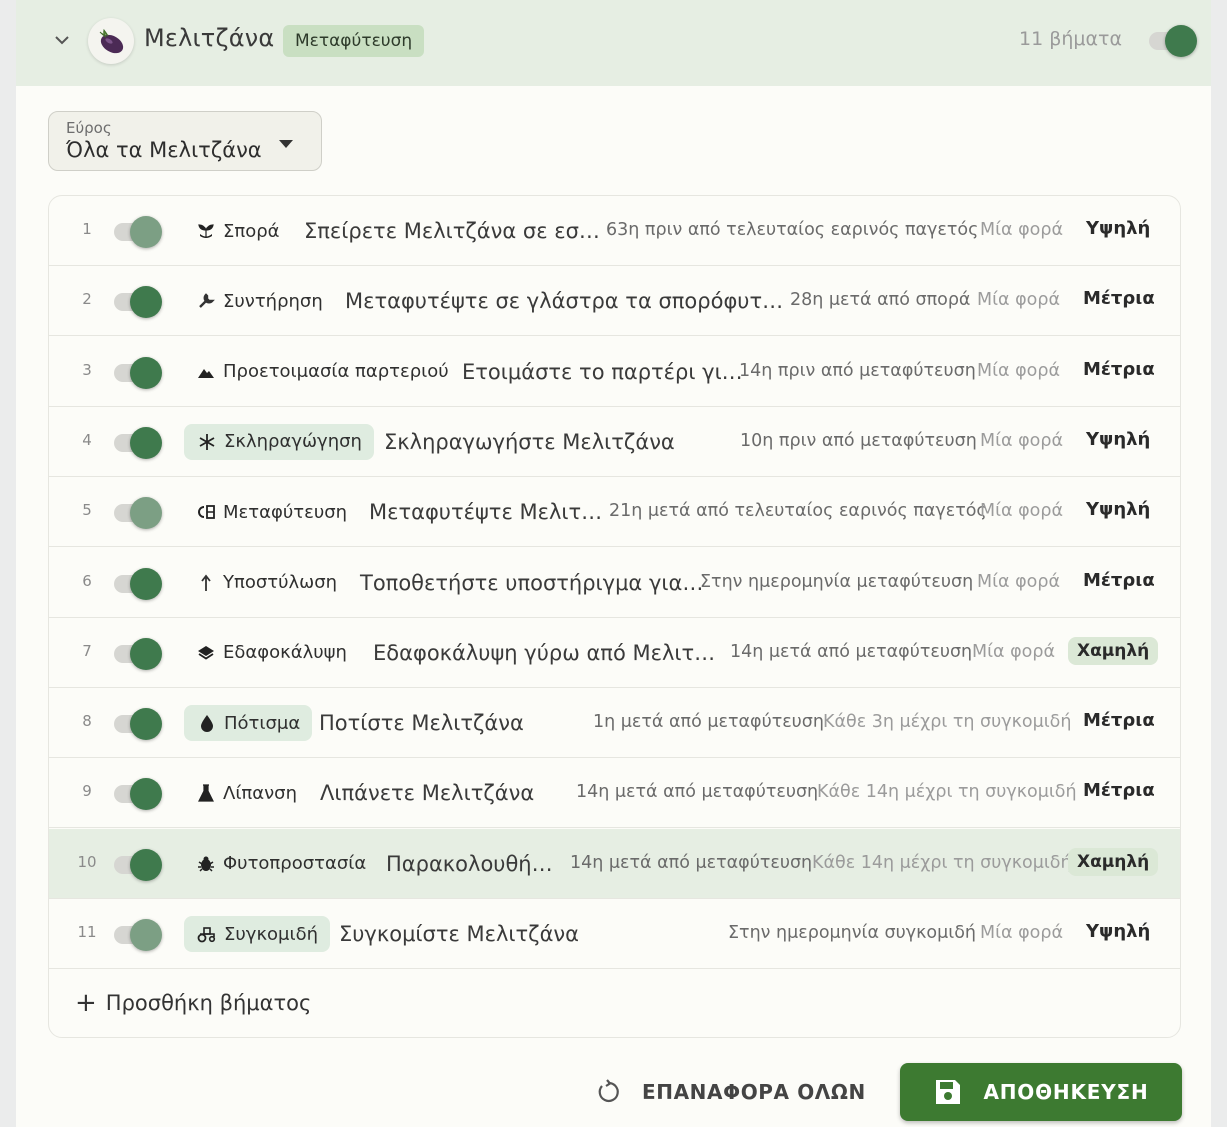  I want to click on save-button: ΑΠΟΘΗΚΕΥΣΗ, so click(1041, 1092).